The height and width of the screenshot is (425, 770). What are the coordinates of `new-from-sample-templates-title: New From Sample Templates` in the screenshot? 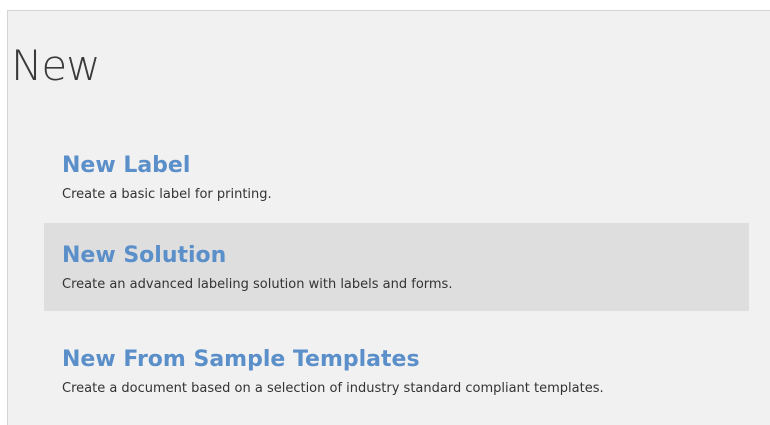 It's located at (241, 359).